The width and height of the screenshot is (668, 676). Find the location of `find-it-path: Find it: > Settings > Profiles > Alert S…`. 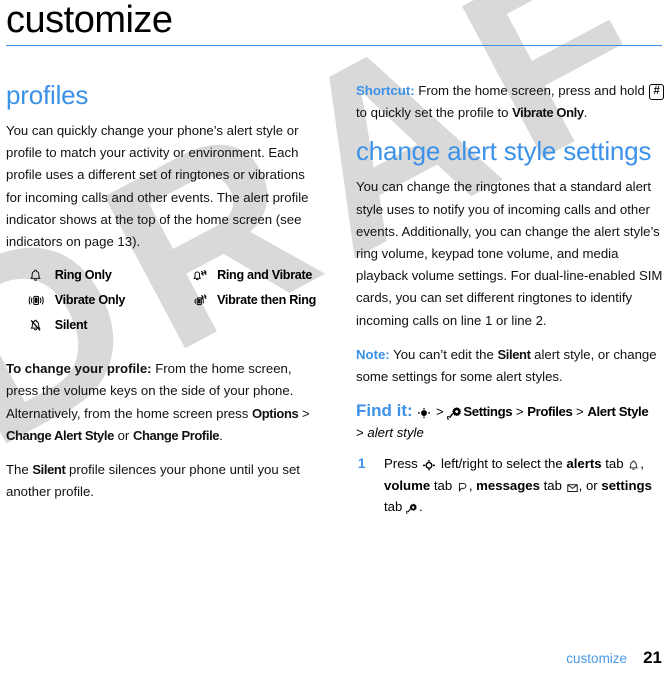

find-it-path: Find it: > Settings > Profiles > Alert S… is located at coordinates (511, 421).